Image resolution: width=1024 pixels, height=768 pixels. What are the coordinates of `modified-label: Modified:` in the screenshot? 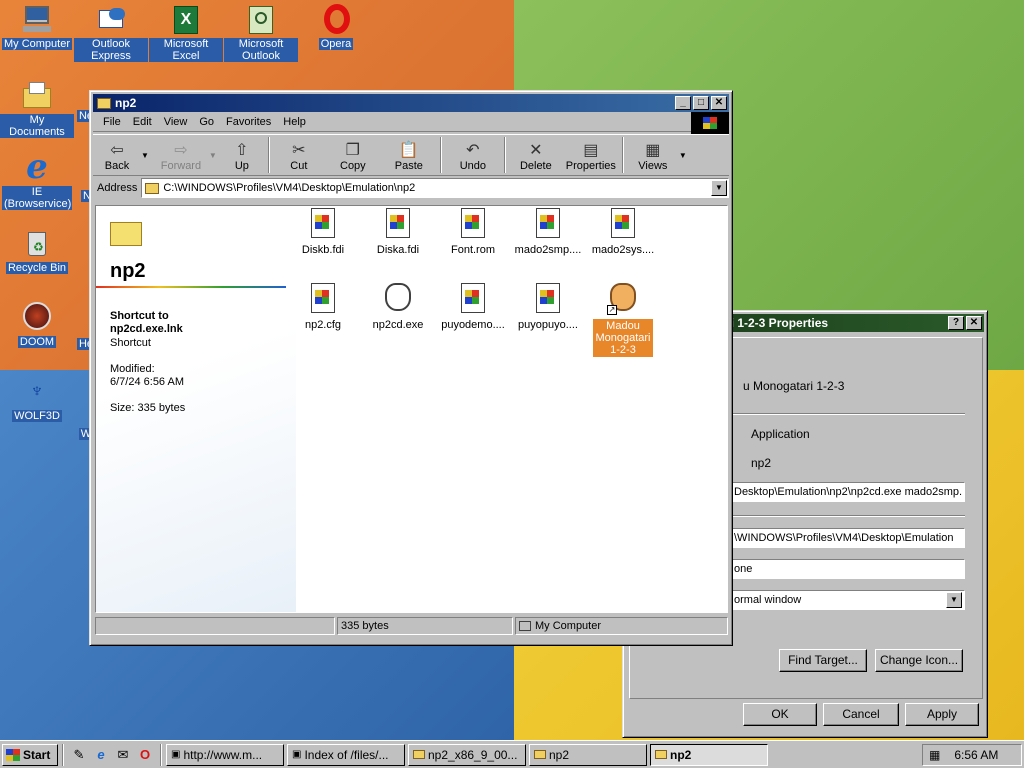 It's located at (132, 369).